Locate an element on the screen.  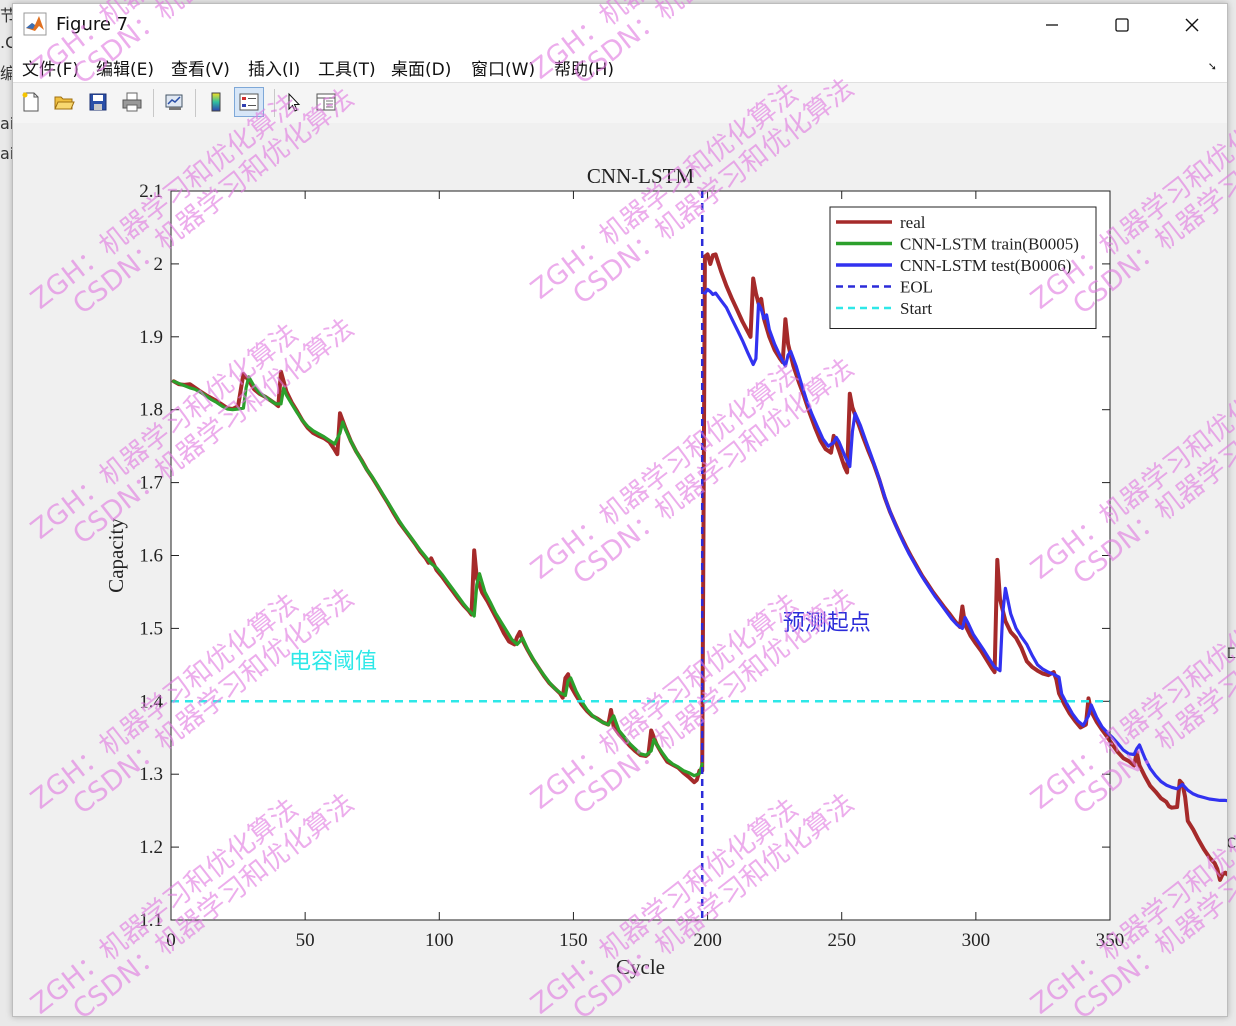
x-tick-label: 0 is located at coordinates (171, 940).